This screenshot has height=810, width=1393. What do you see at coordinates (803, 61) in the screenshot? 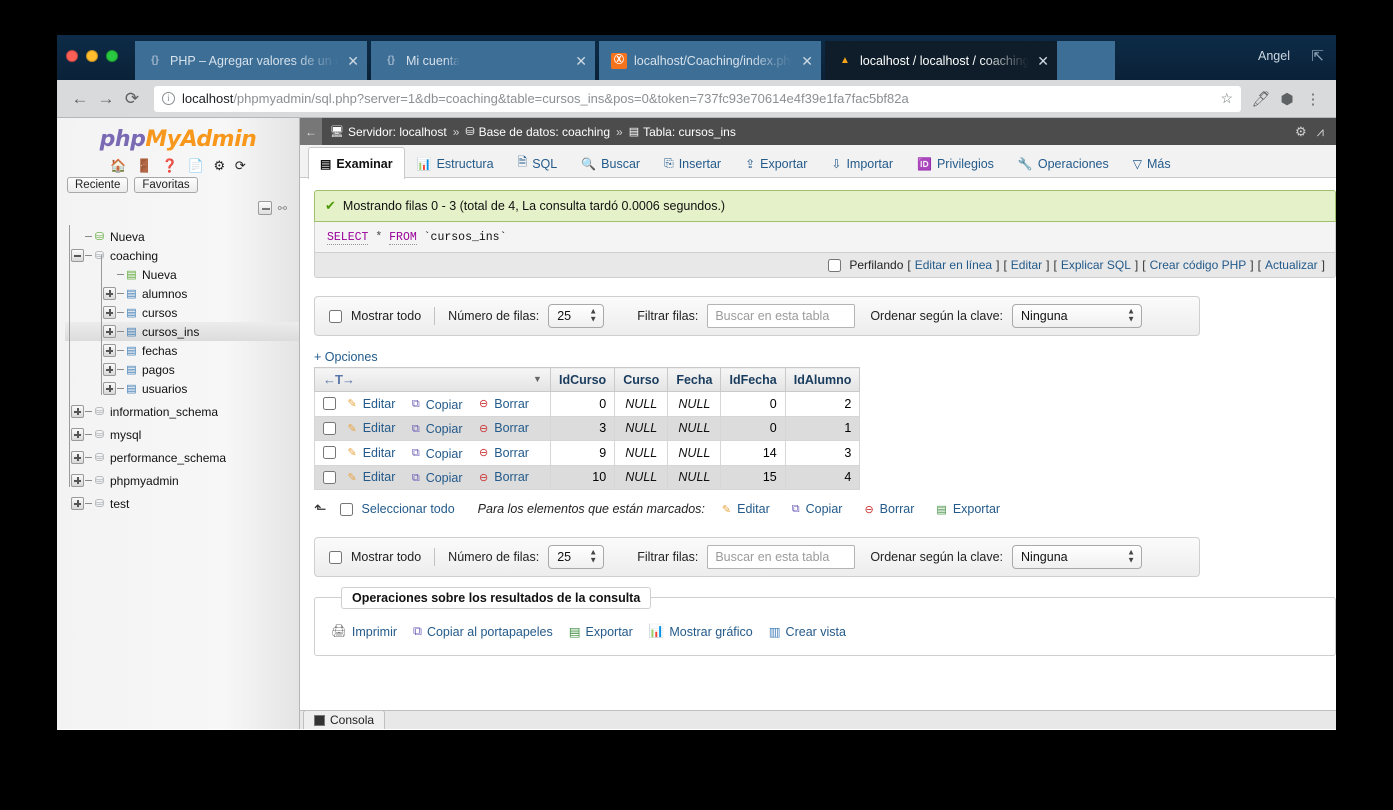
I see `browser-tab-3-close-icon: ✕` at bounding box center [803, 61].